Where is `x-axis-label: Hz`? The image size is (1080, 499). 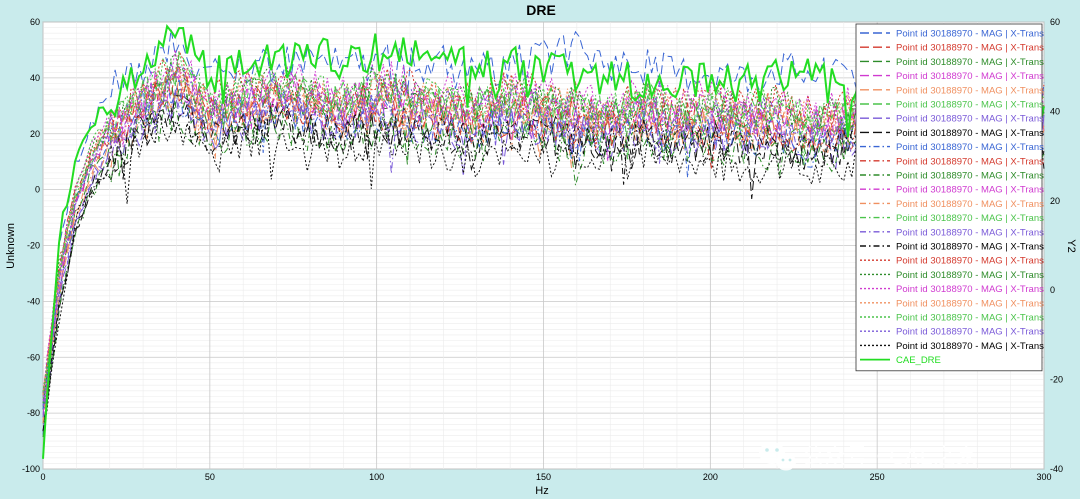 x-axis-label: Hz is located at coordinates (541, 491).